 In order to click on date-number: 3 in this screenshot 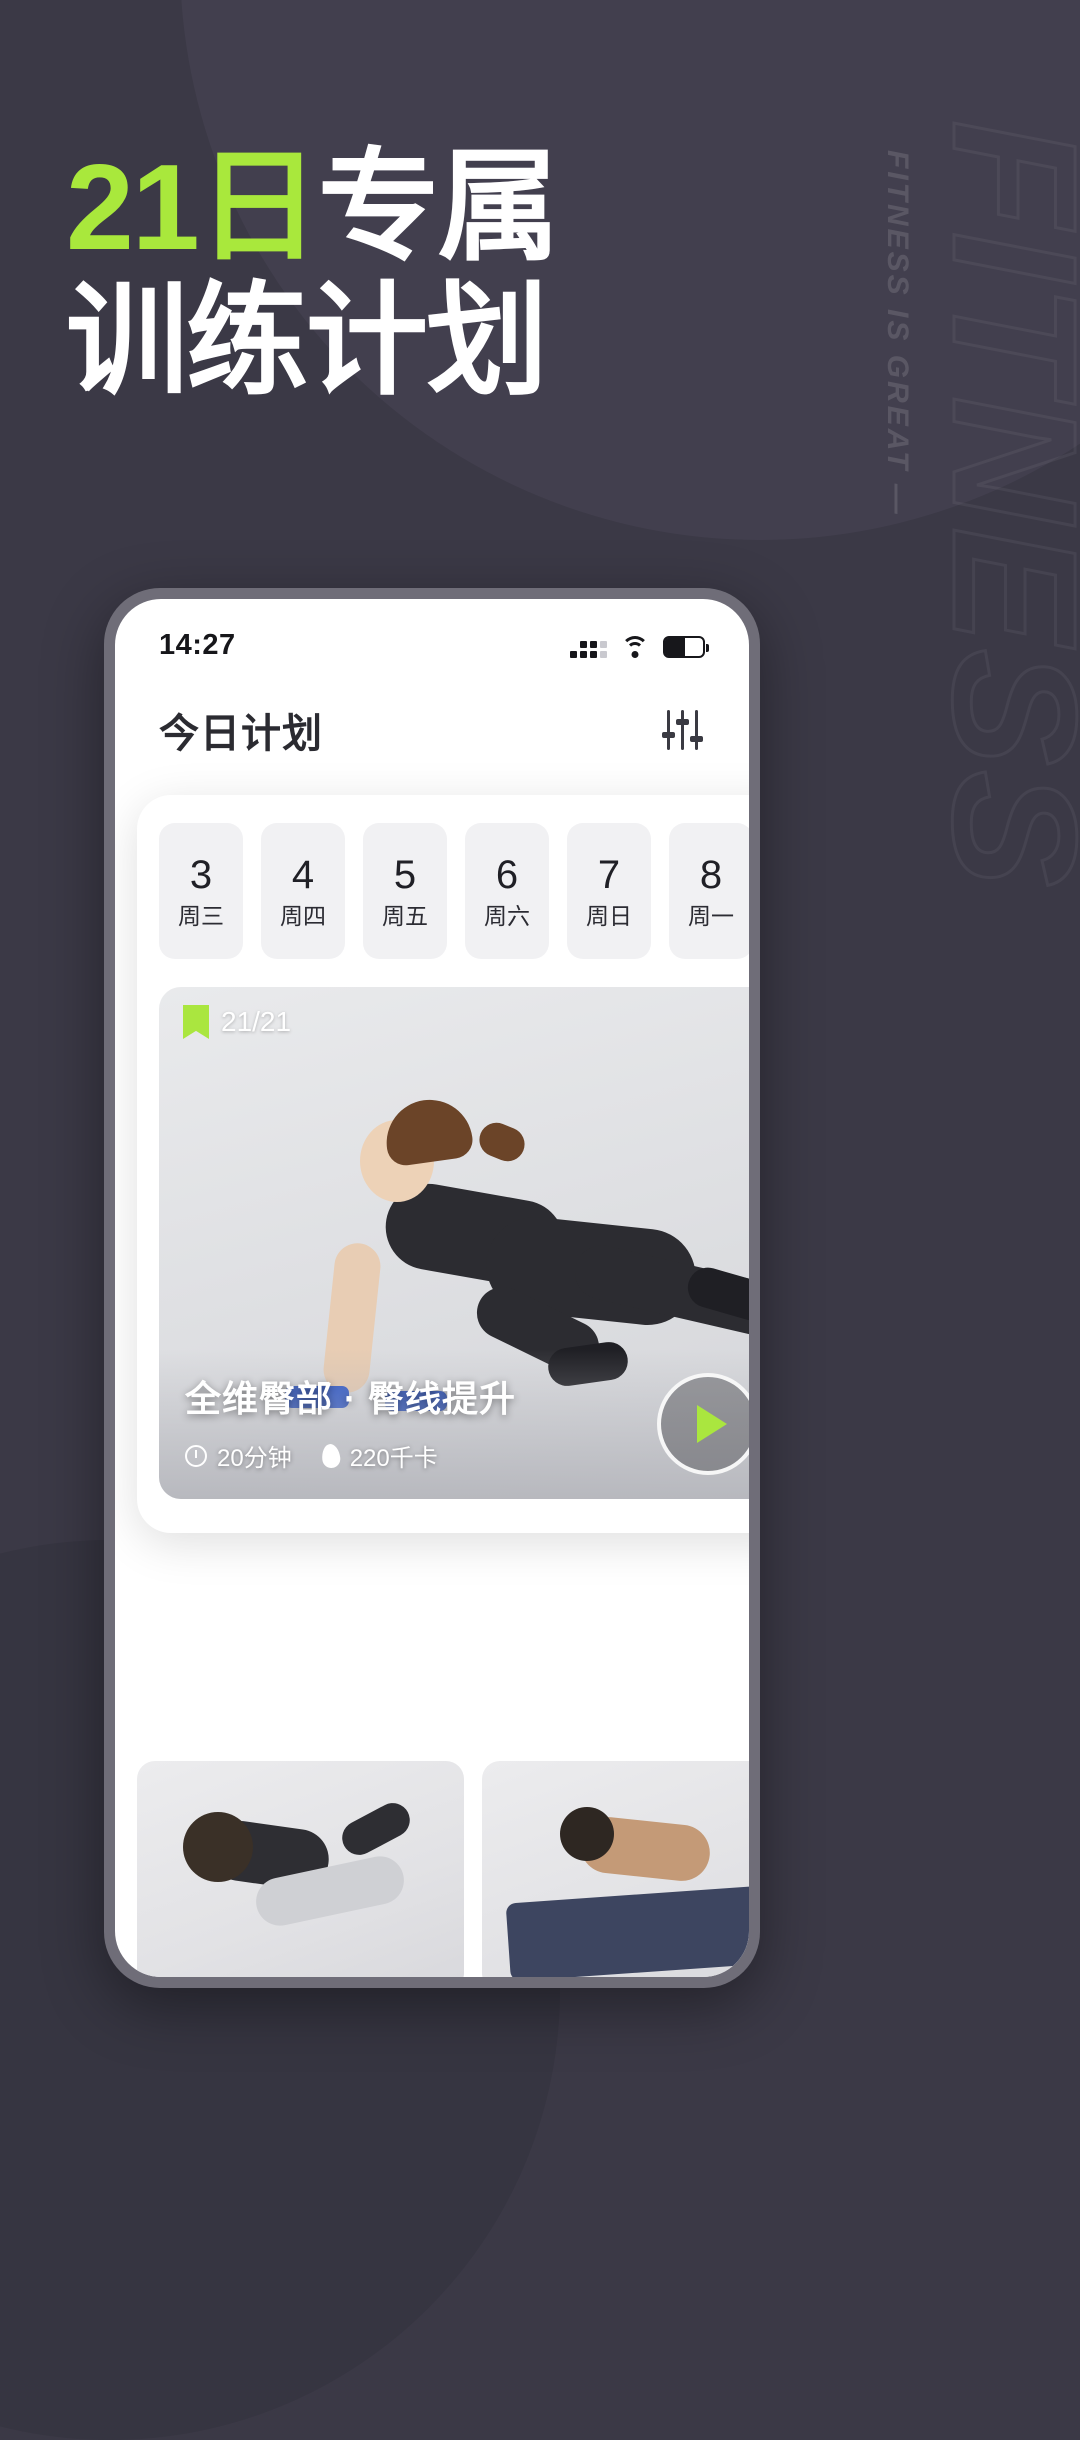, I will do `click(201, 874)`.